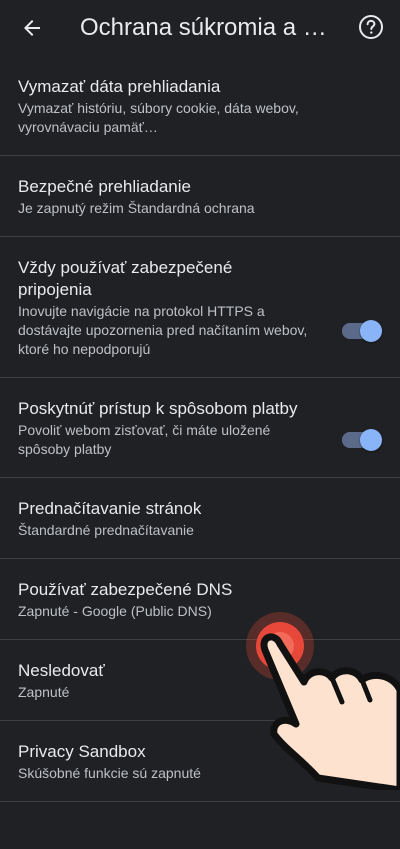 This screenshot has width=400, height=849. Describe the element at coordinates (208, 27) in the screenshot. I see `page-title: Ochrana súkromia a zabezpečenie` at that location.